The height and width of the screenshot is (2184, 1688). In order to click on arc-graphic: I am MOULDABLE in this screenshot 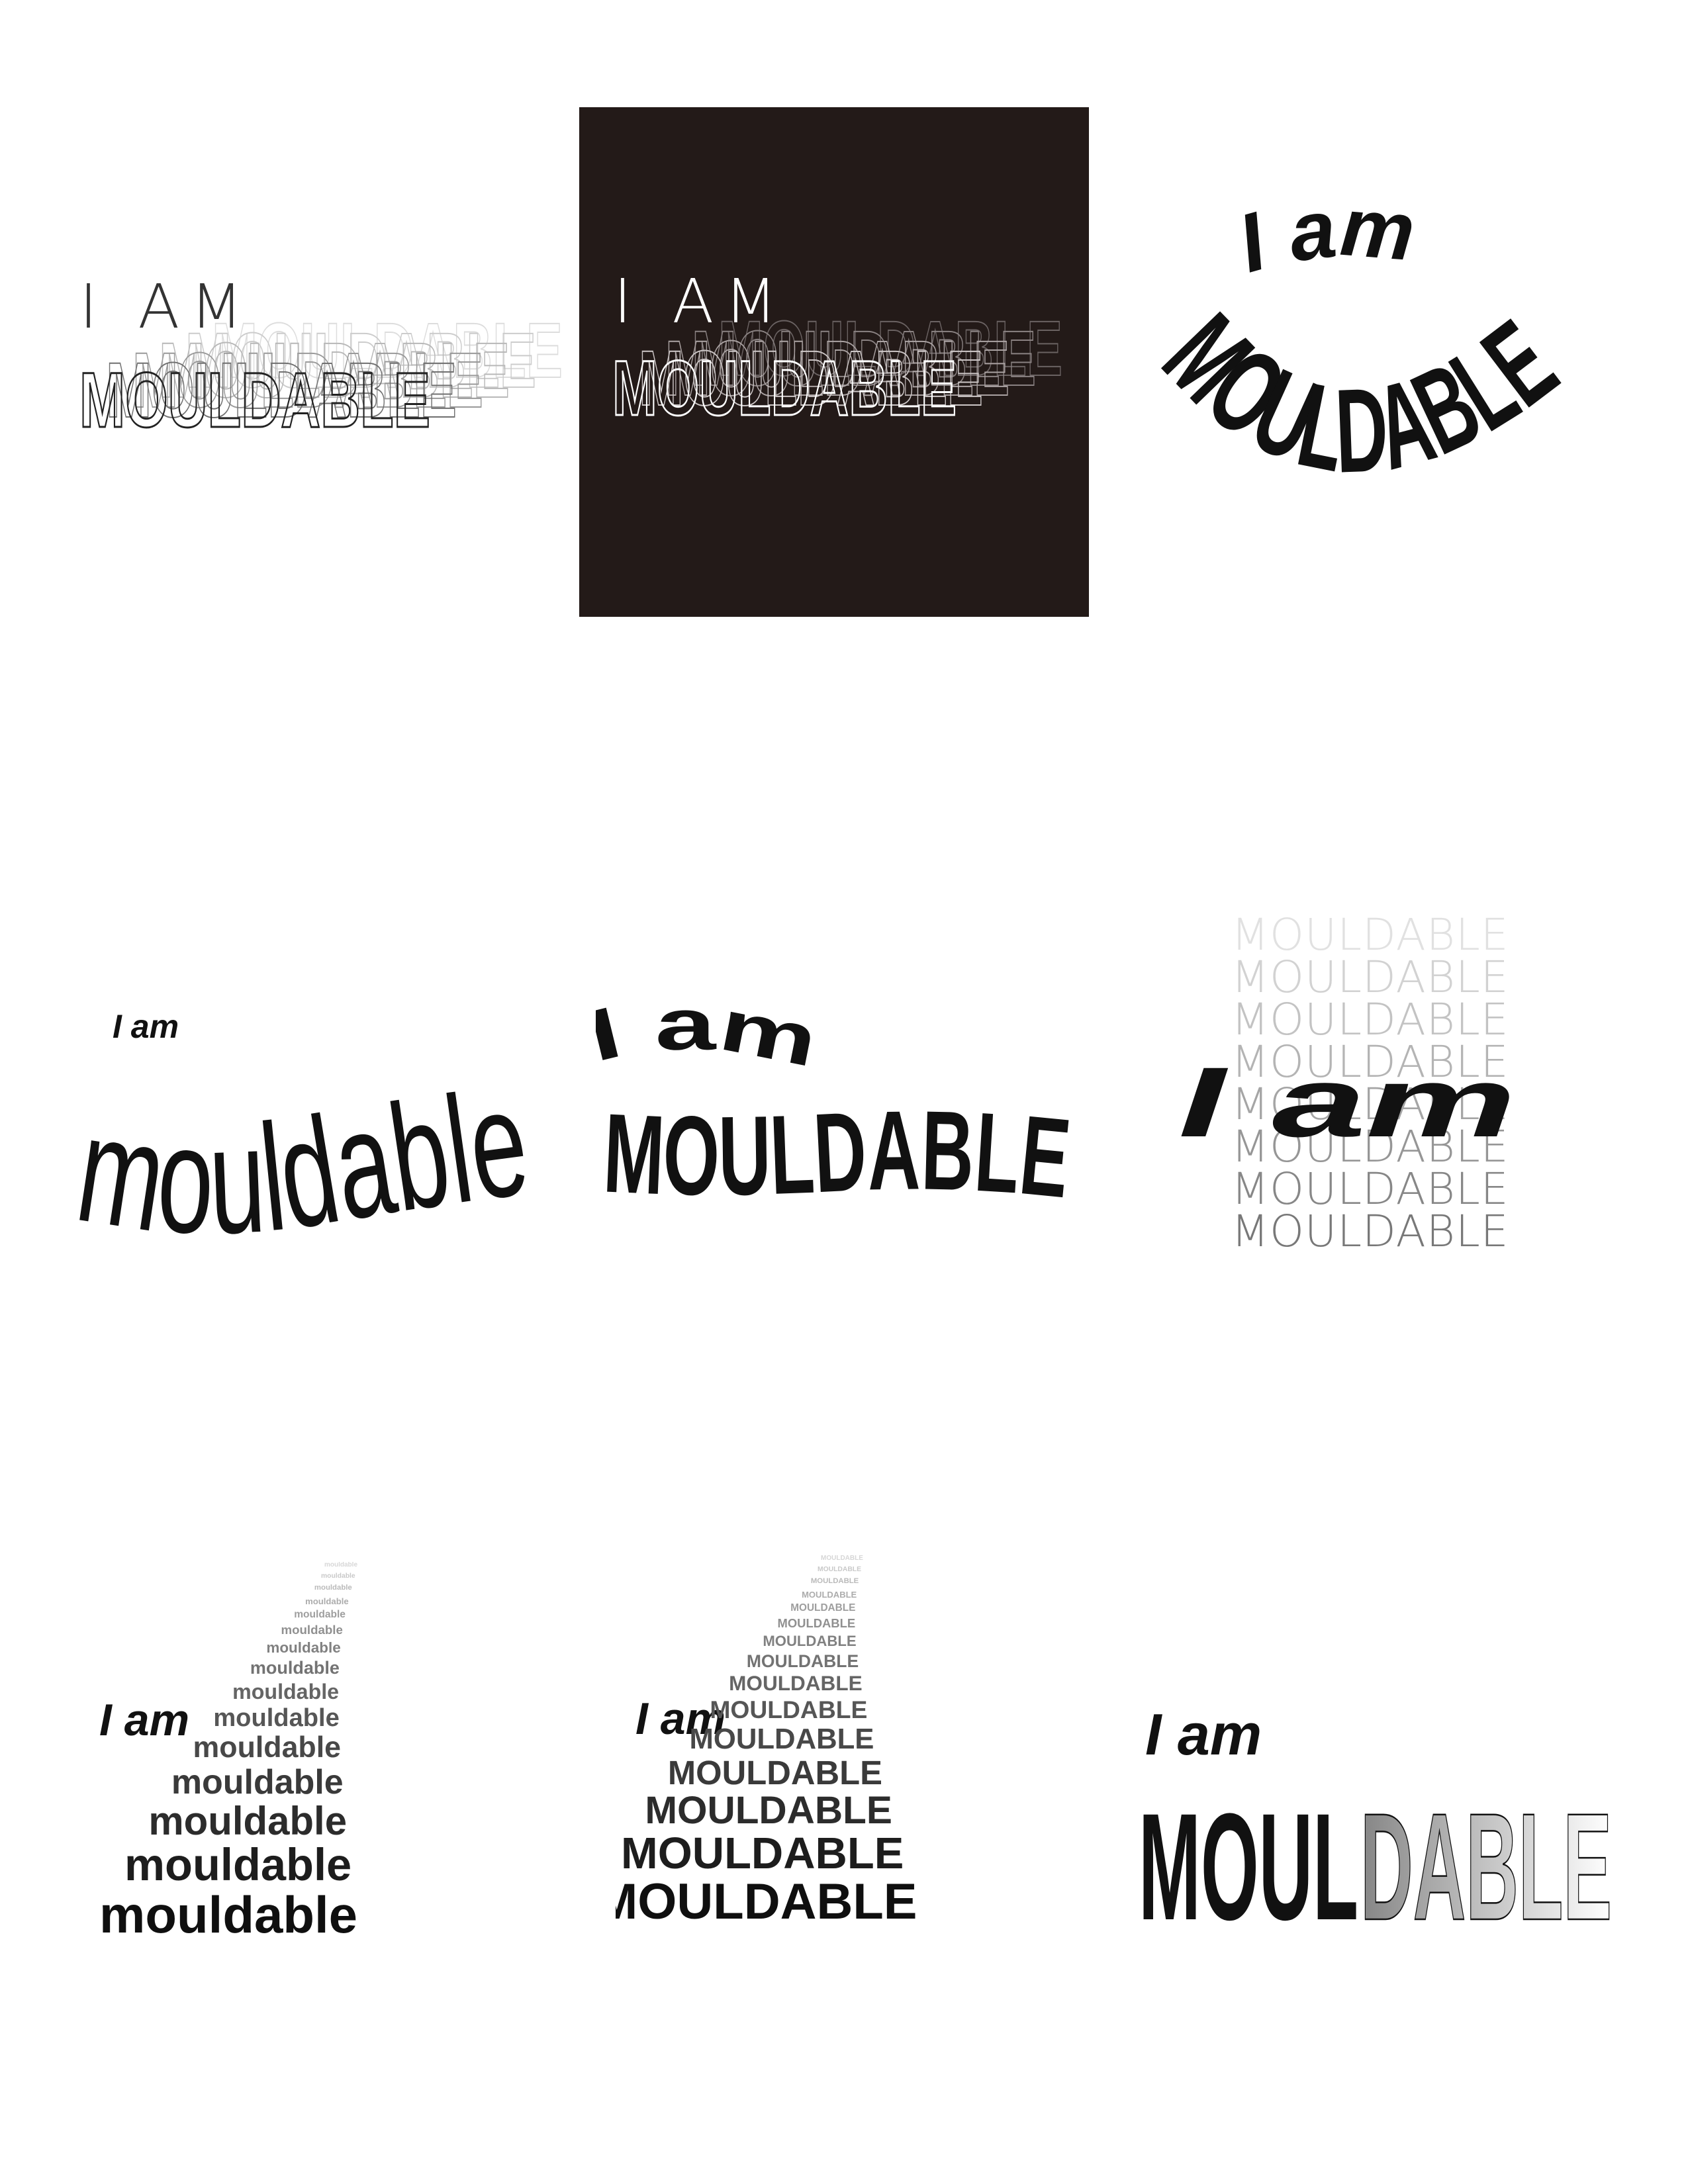, I will do `click(1359, 351)`.